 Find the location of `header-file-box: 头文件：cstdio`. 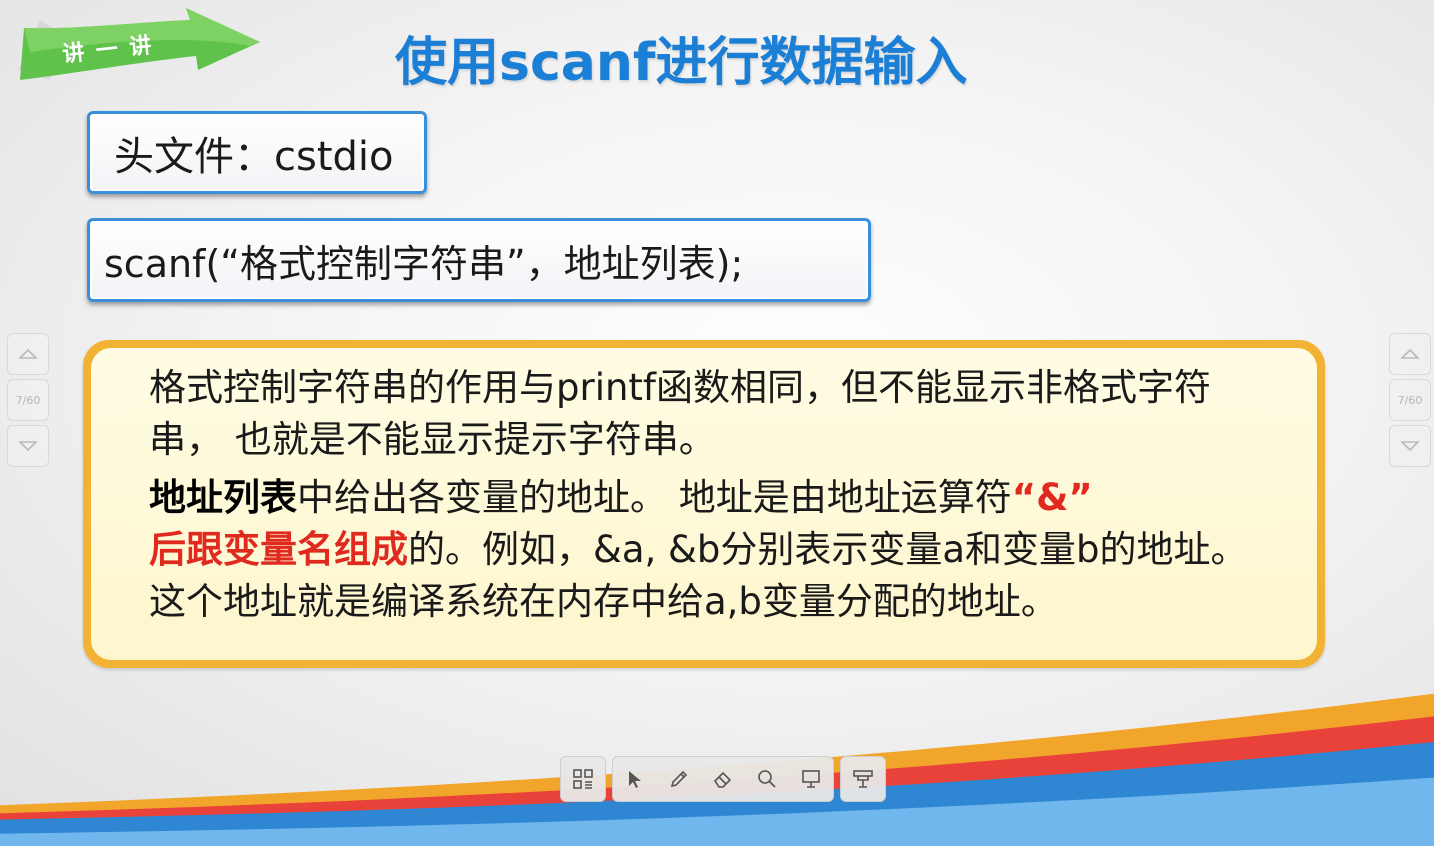

header-file-box: 头文件：cstdio is located at coordinates (257, 152).